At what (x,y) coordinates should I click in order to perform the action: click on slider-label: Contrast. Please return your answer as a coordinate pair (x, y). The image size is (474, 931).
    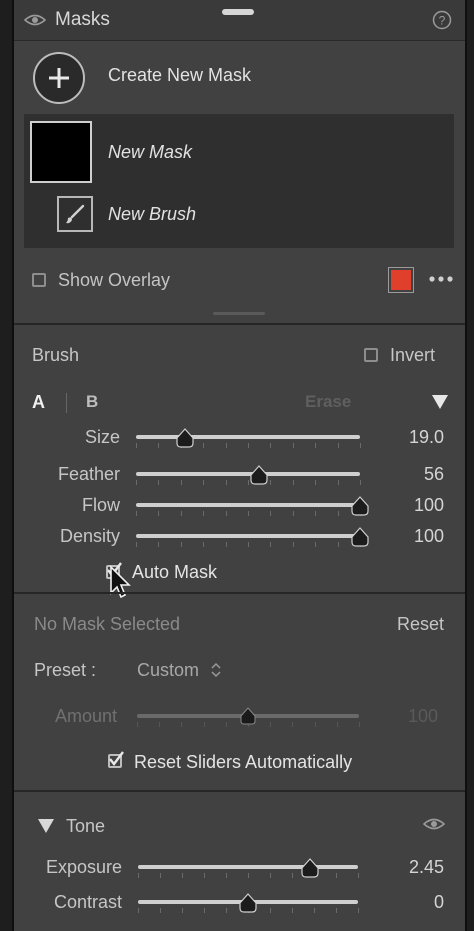
    Looking at the image, I should click on (87, 902).